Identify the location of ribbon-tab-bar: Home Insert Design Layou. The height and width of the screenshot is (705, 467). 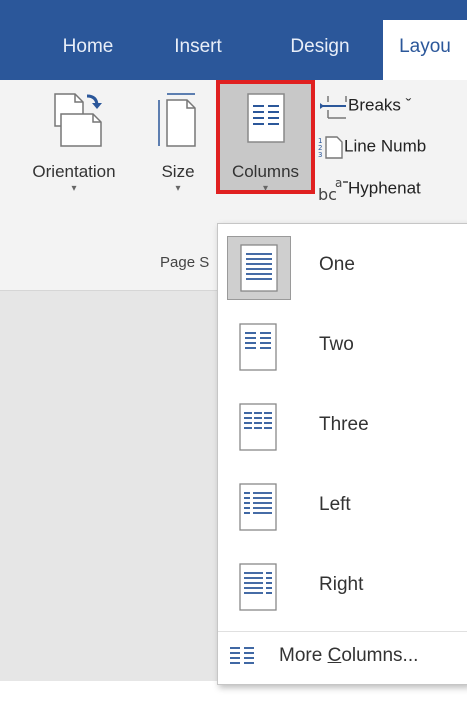
(233, 40).